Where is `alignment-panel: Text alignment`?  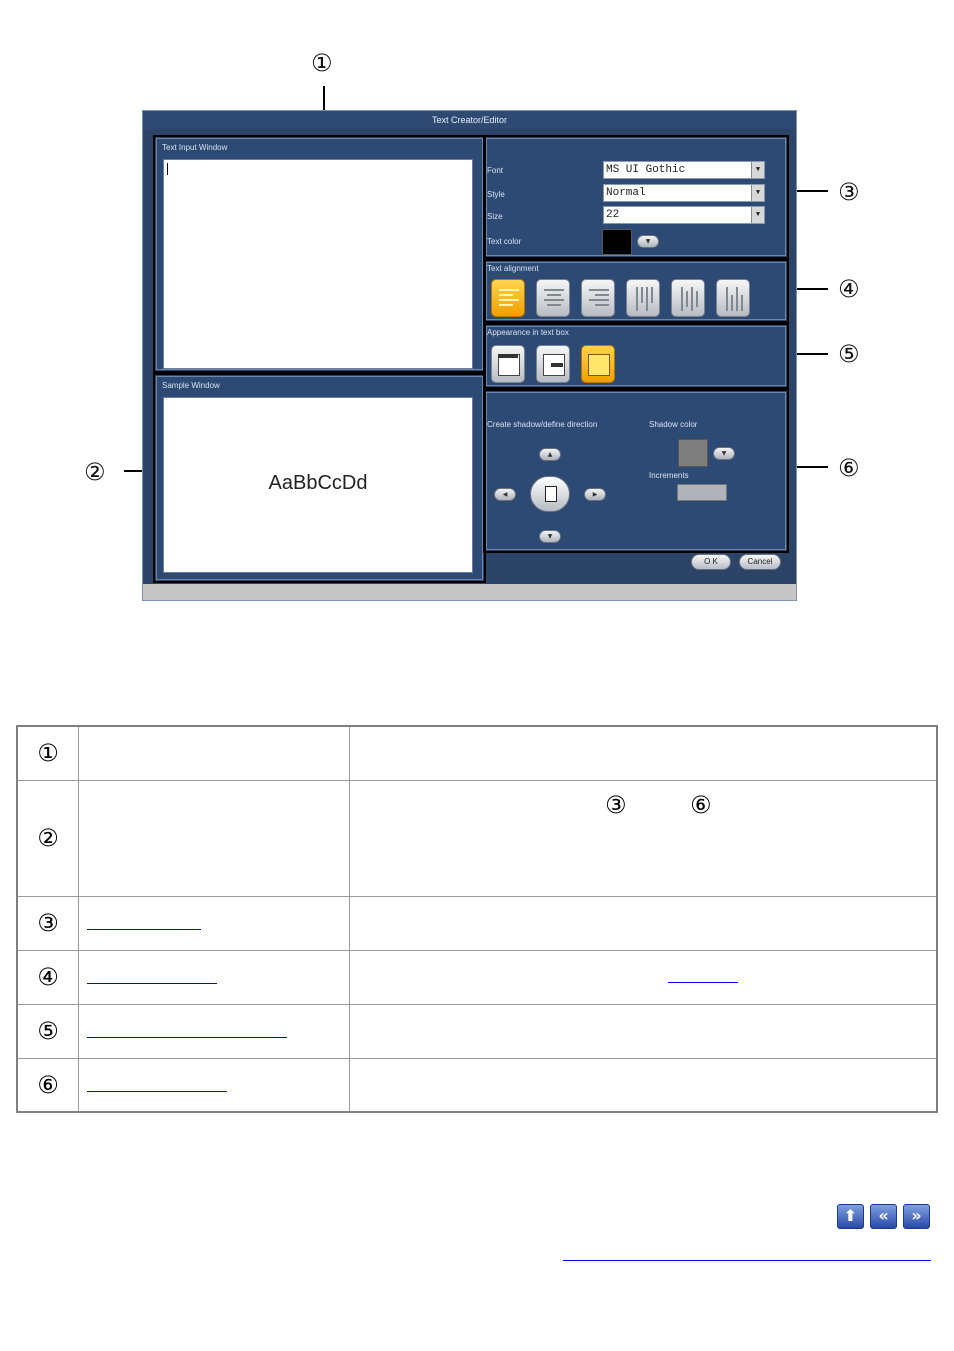 alignment-panel: Text alignment is located at coordinates (636, 291).